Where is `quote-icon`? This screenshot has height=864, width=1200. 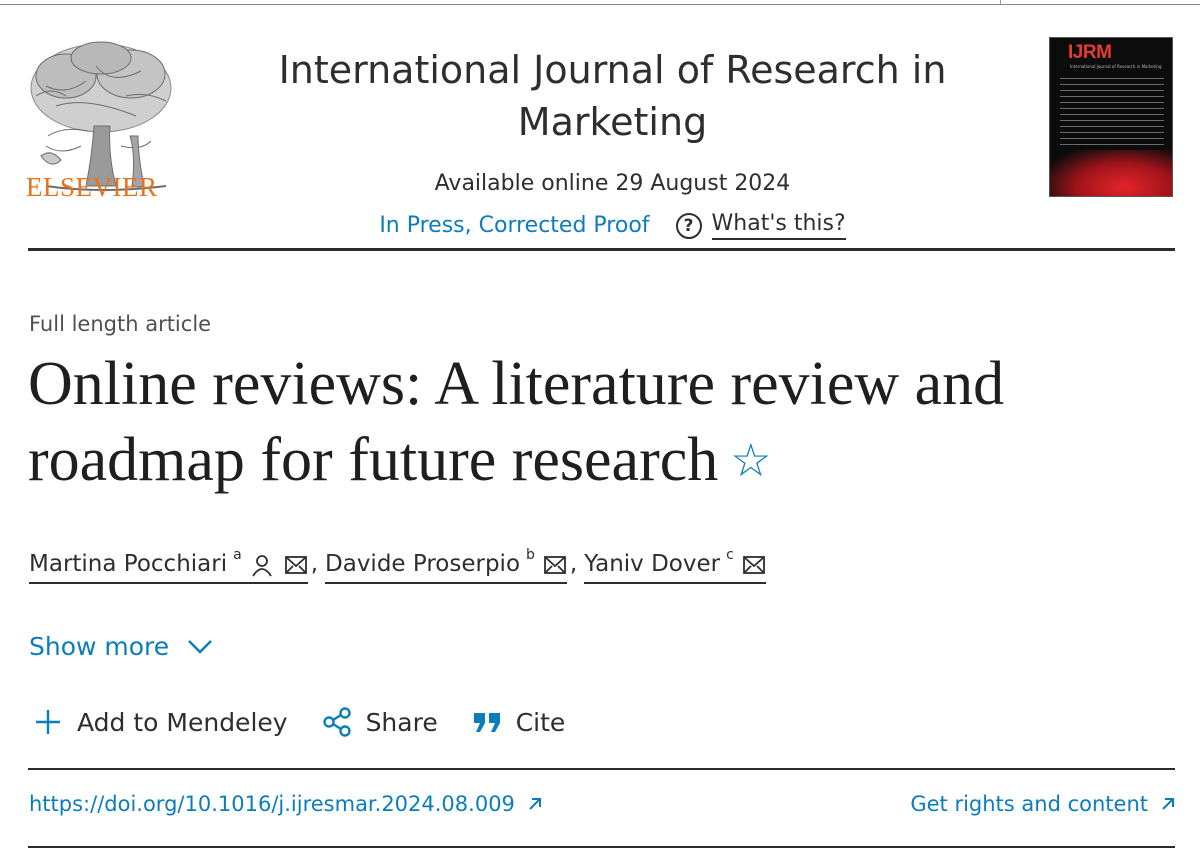
quote-icon is located at coordinates (486, 722).